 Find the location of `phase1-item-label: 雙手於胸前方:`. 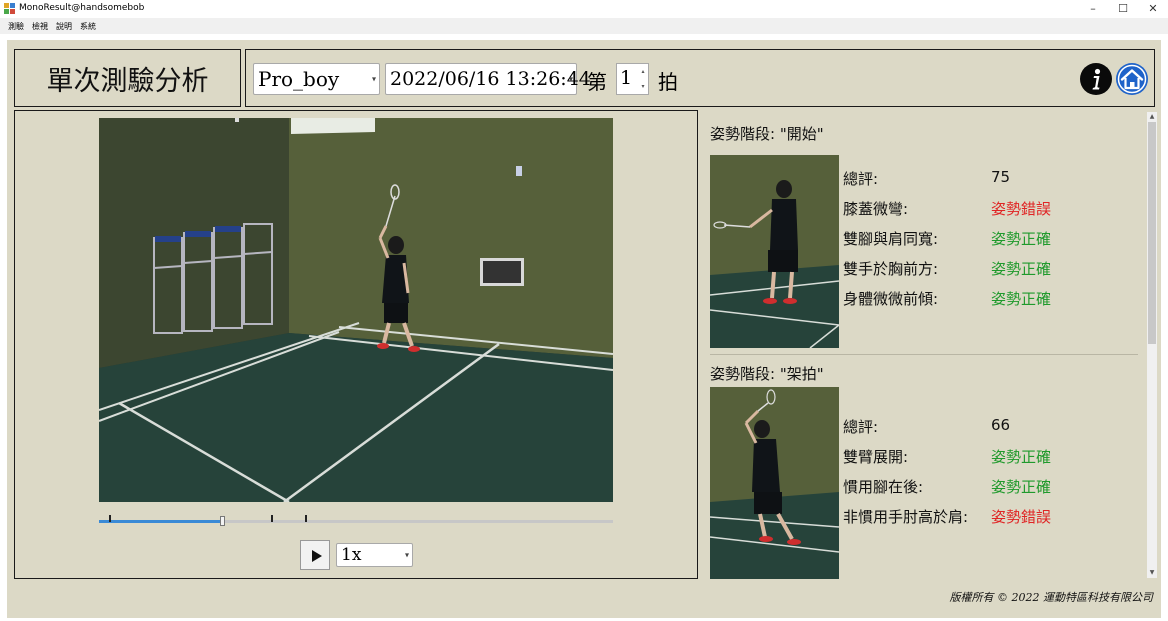

phase1-item-label: 雙手於胸前方: is located at coordinates (891, 269).